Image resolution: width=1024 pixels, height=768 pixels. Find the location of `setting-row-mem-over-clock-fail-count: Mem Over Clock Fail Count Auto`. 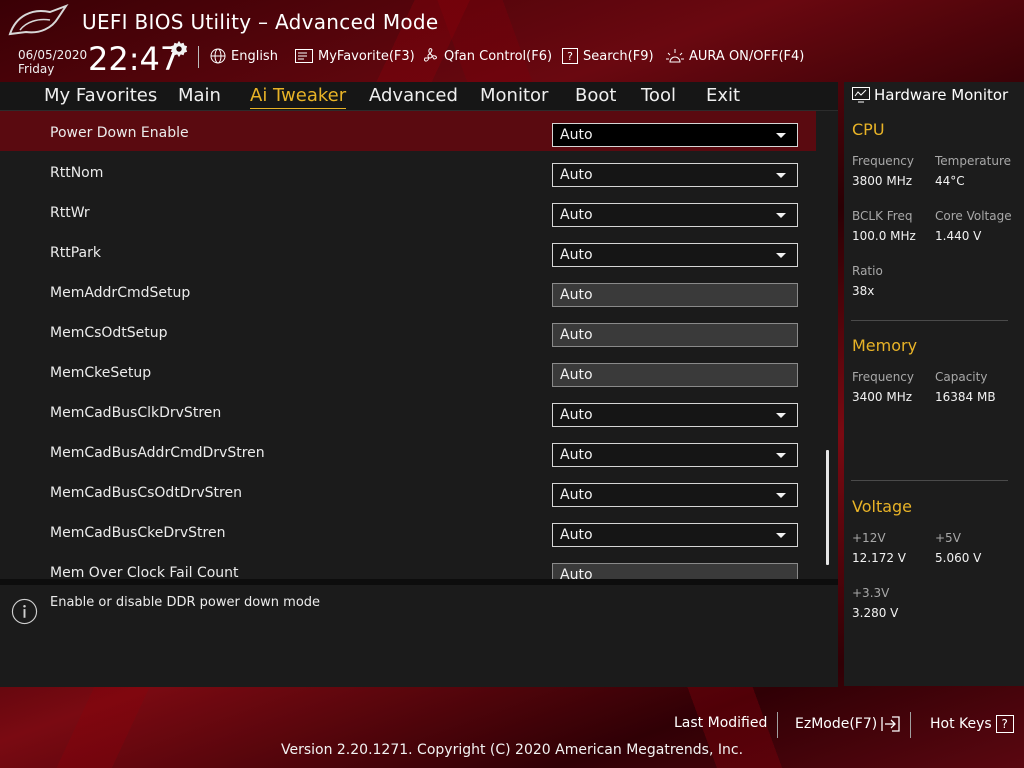

setting-row-mem-over-clock-fail-count: Mem Over Clock Fail Count Auto is located at coordinates (408, 565).